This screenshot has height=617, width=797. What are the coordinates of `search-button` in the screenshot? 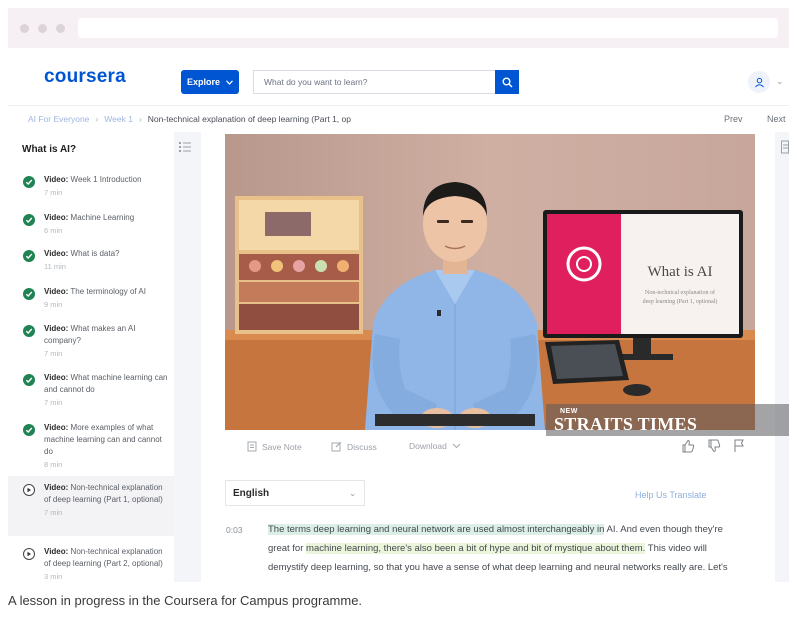 It's located at (507, 82).